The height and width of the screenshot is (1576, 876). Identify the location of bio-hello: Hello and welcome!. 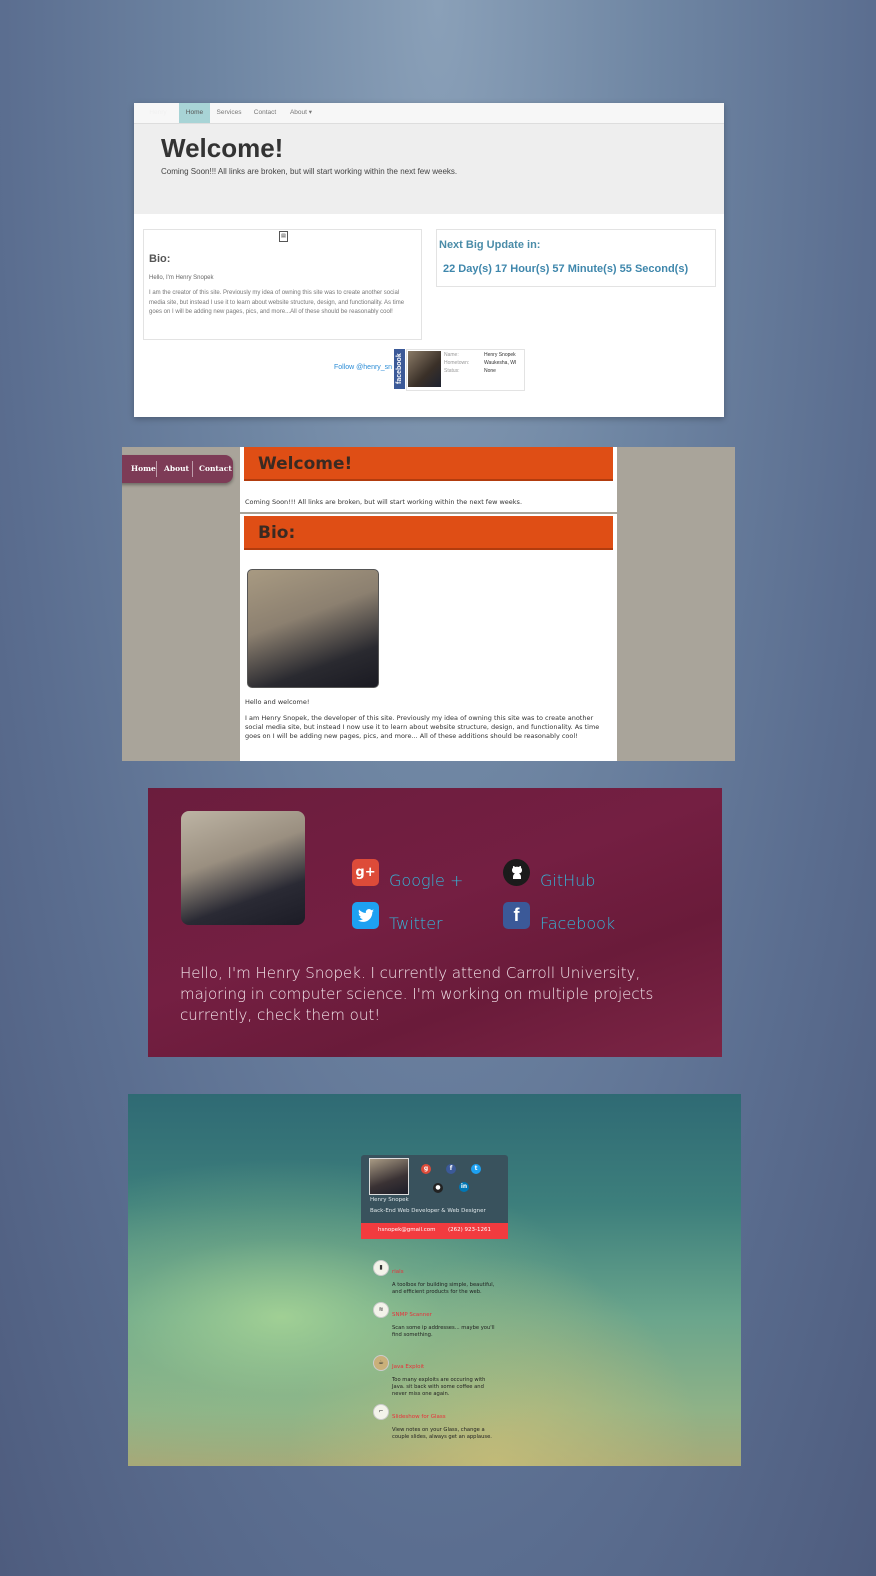
(277, 702).